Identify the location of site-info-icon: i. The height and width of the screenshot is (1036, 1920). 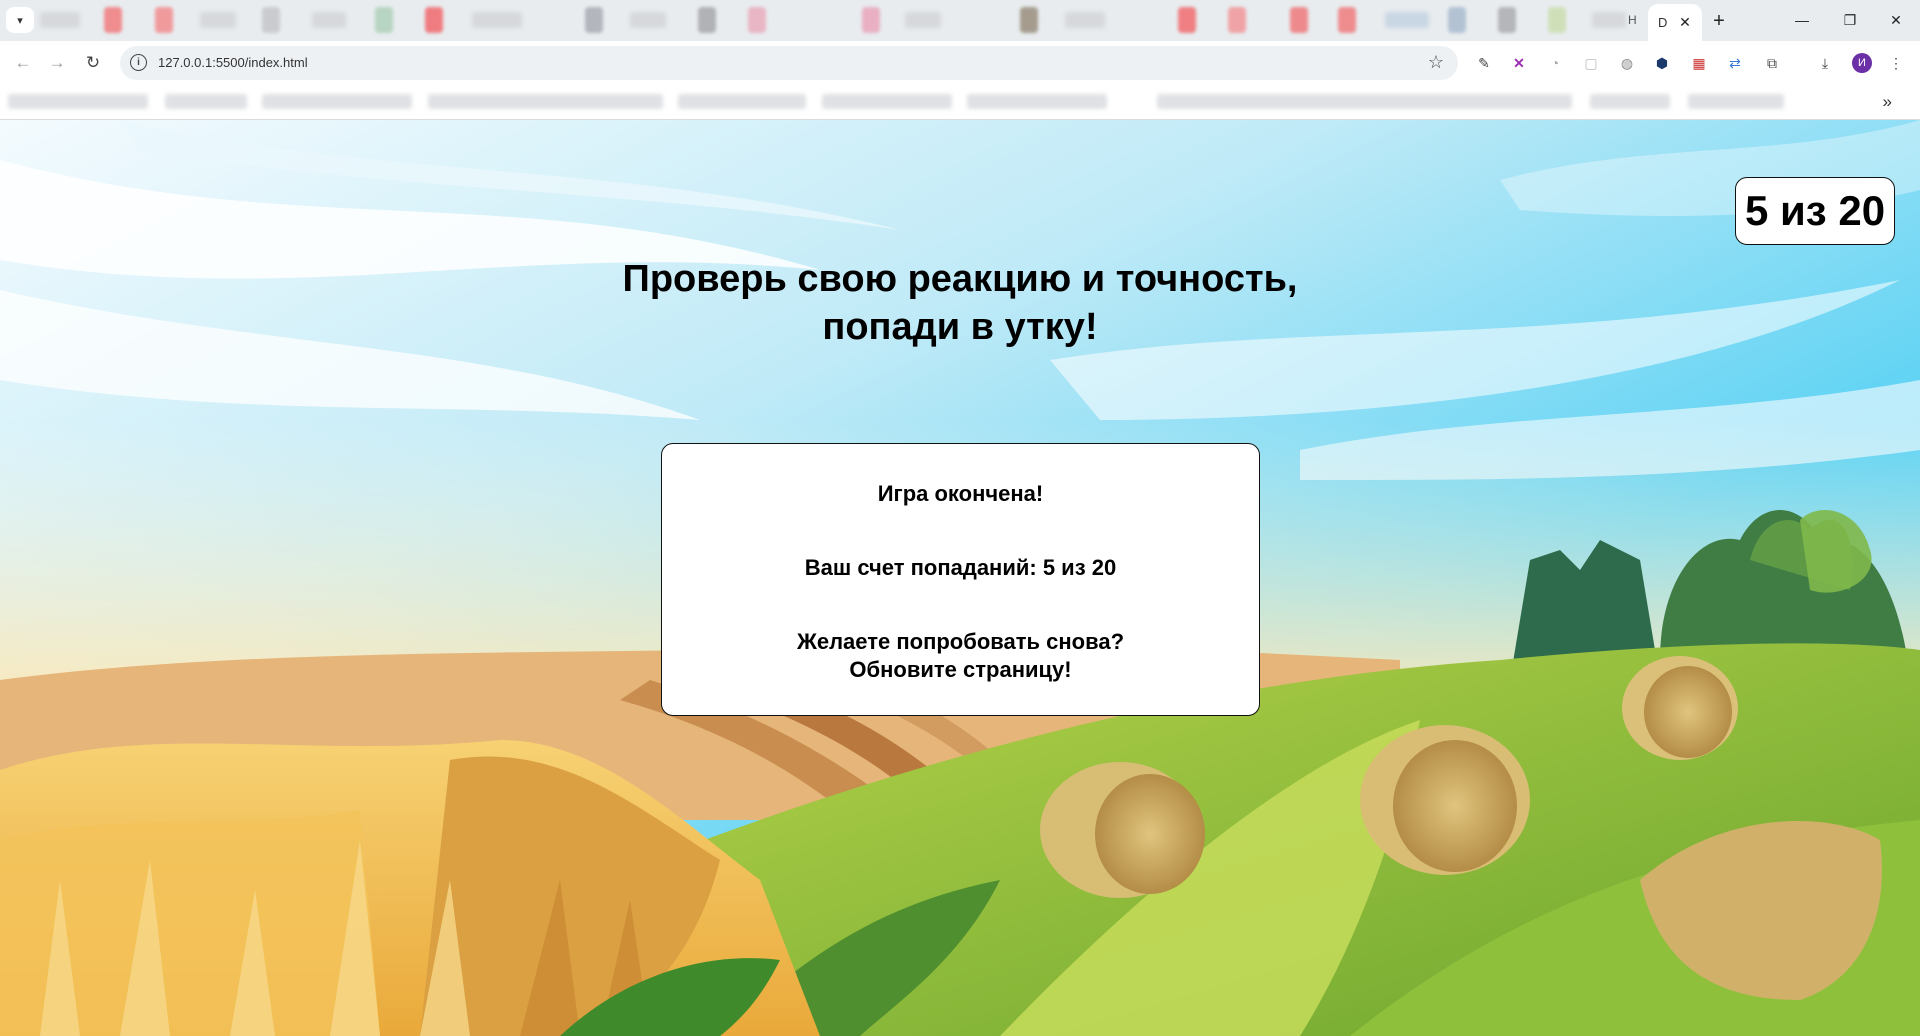
(138, 62).